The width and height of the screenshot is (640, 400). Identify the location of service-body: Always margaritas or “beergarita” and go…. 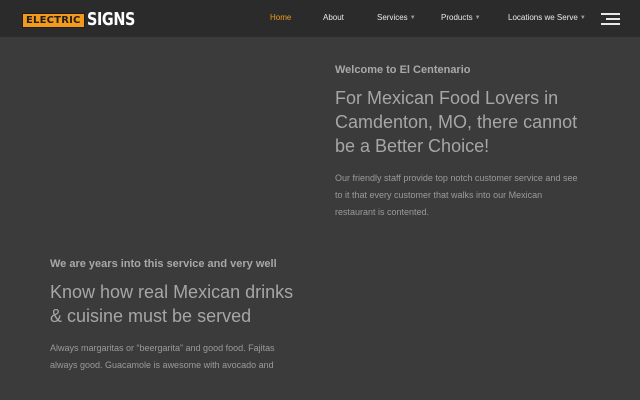
(162, 356).